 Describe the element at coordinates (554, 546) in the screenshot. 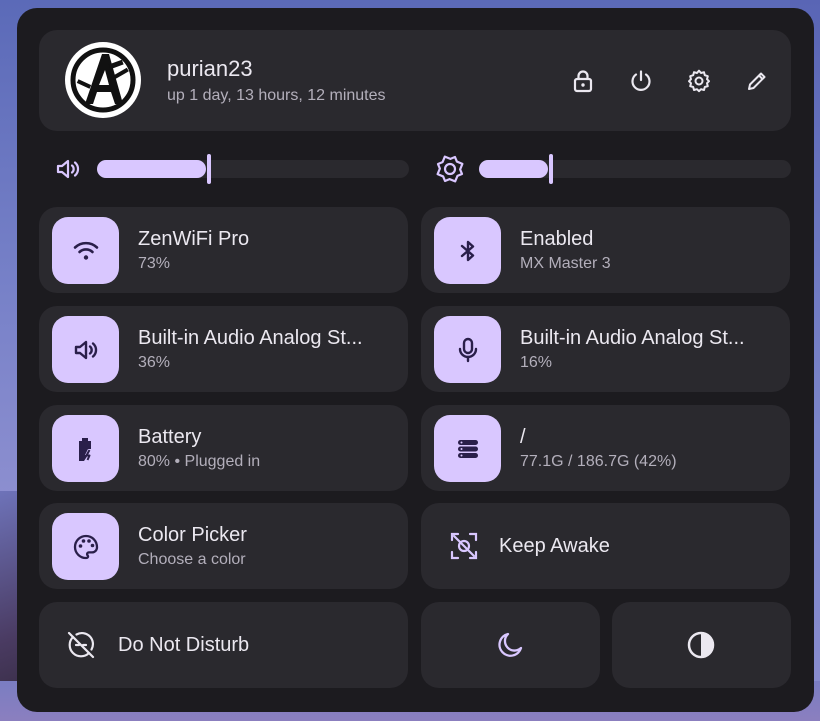

I see `keep-awake-label: Keep Awake` at that location.